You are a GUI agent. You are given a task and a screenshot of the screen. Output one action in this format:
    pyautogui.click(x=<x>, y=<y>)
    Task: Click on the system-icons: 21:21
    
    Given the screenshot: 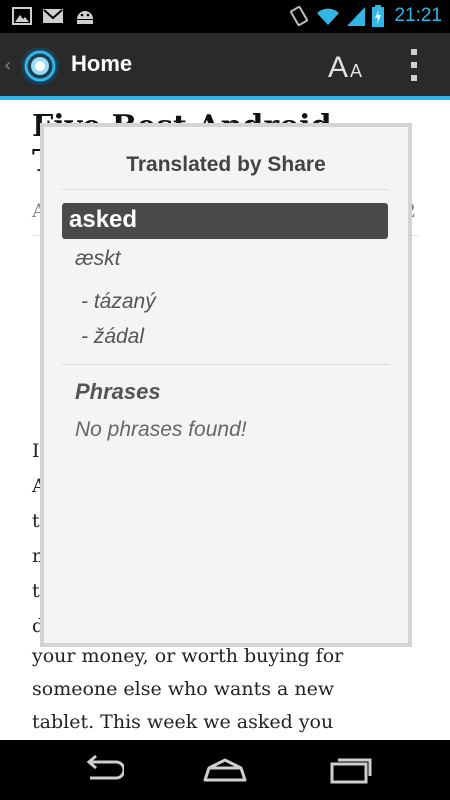 What is the action you would take?
    pyautogui.click(x=365, y=16)
    